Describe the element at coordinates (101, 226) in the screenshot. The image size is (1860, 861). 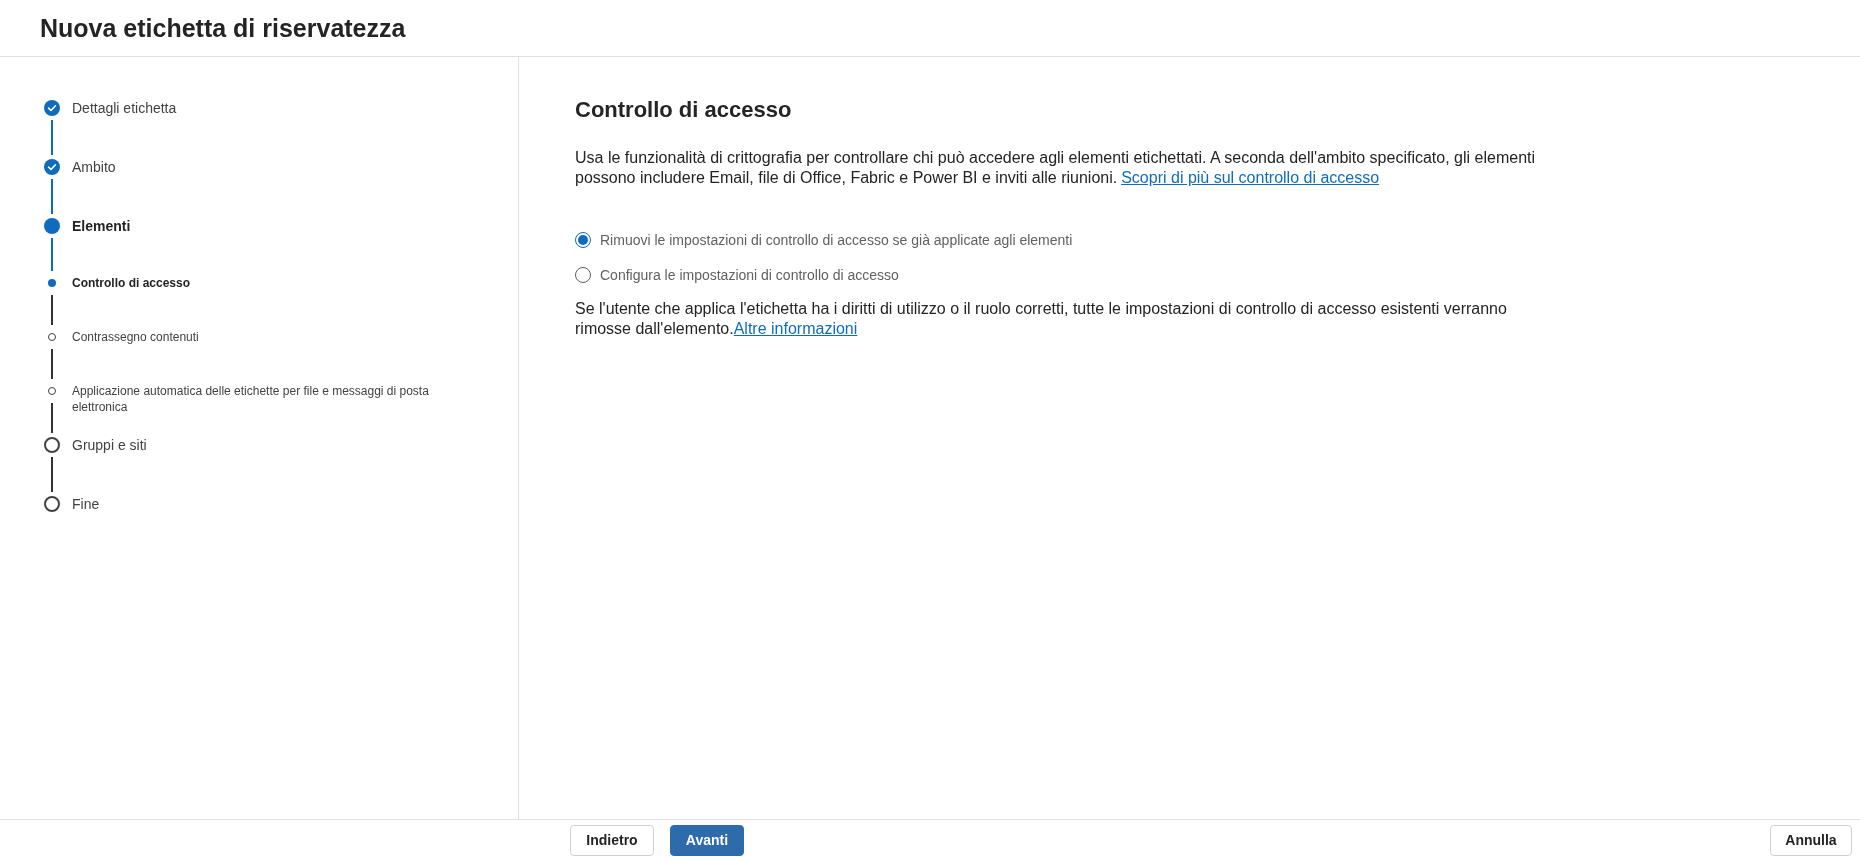
I see `step-label: Elementi` at that location.